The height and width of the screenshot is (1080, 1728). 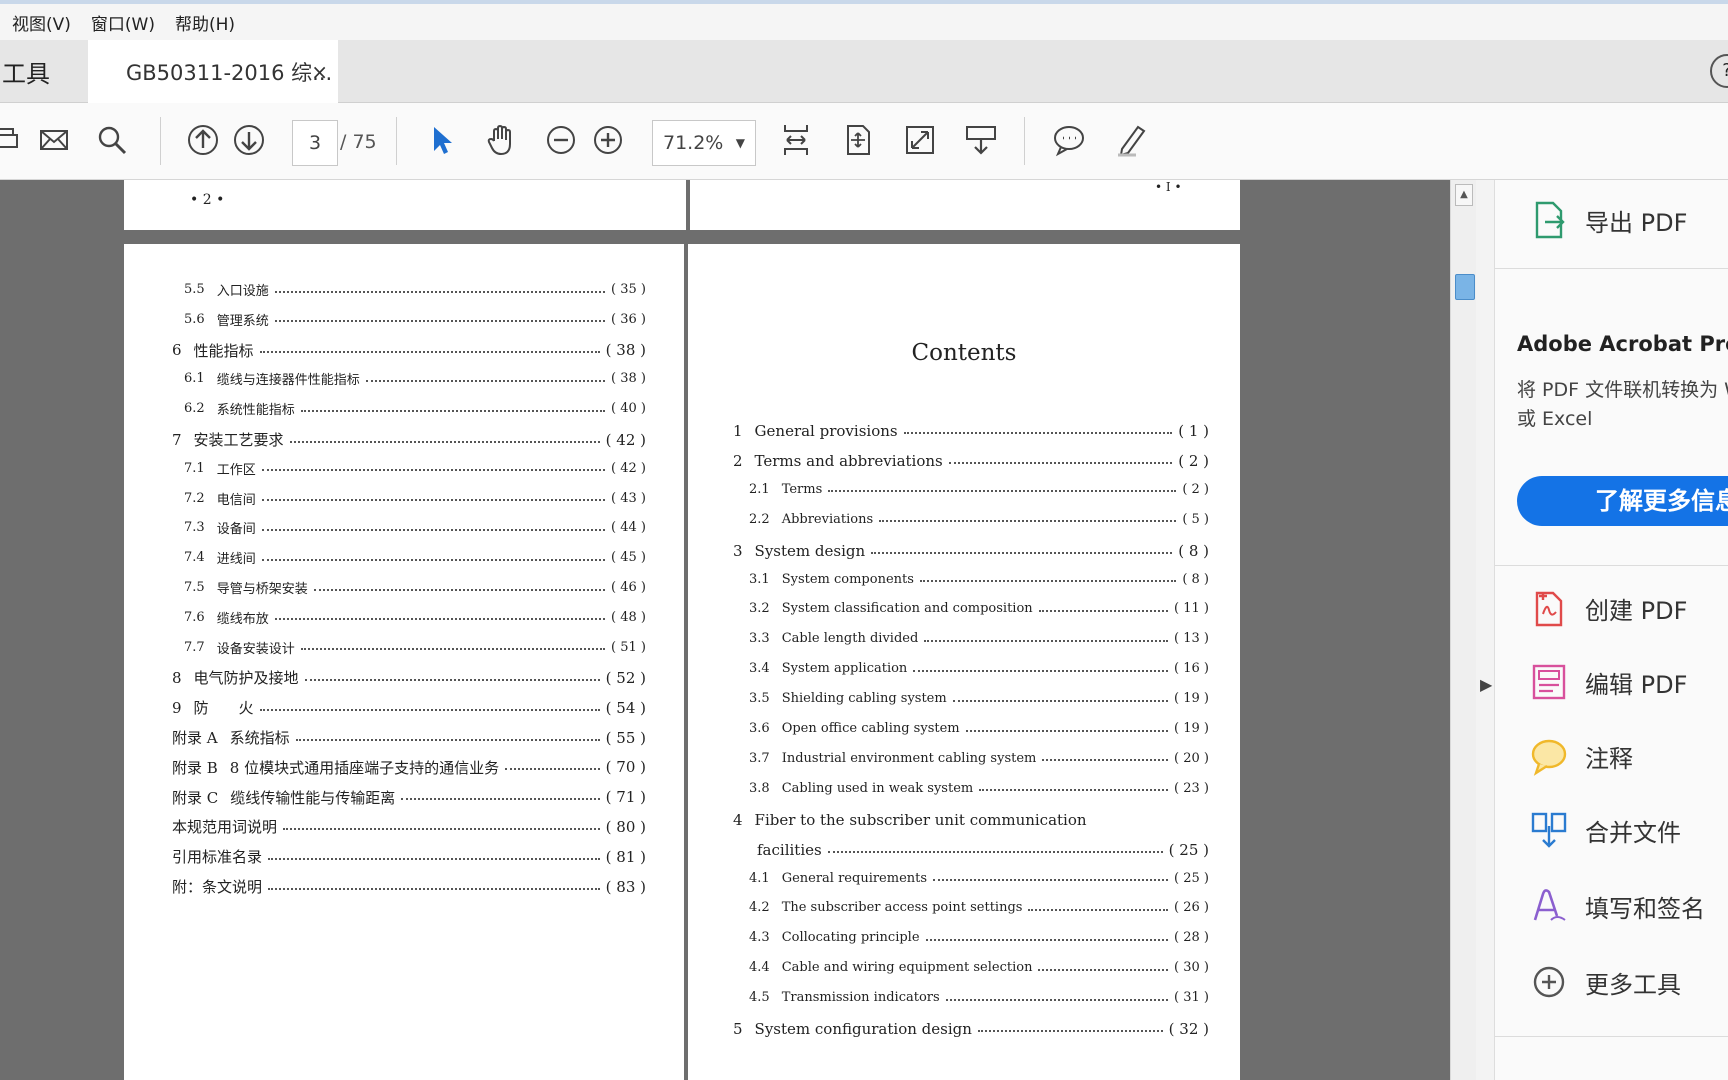 I want to click on export-pdf-tool: 导出 PDF, so click(x=1608, y=220).